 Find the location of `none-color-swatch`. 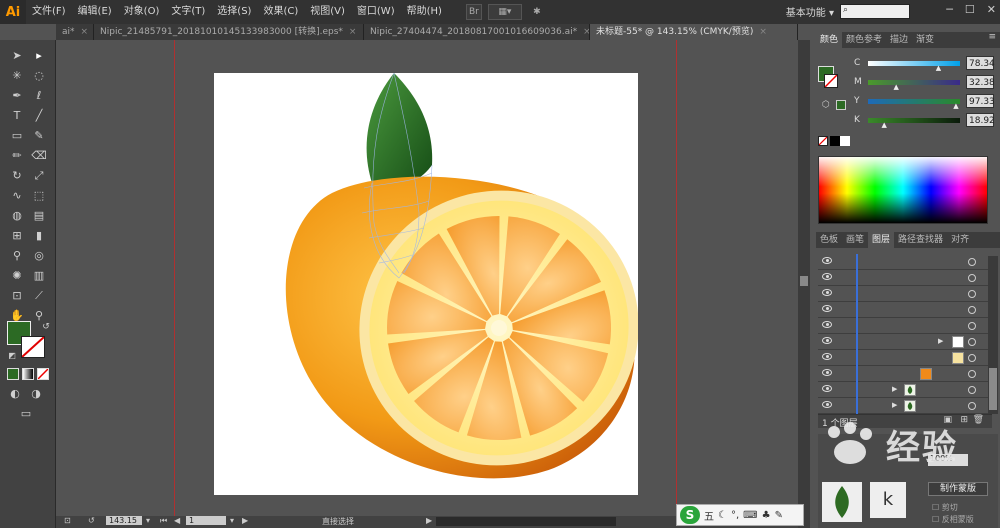

none-color-swatch is located at coordinates (823, 141).